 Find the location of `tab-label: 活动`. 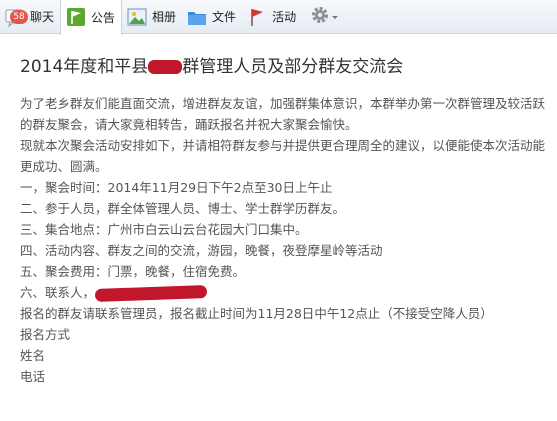

tab-label: 活动 is located at coordinates (284, 17).